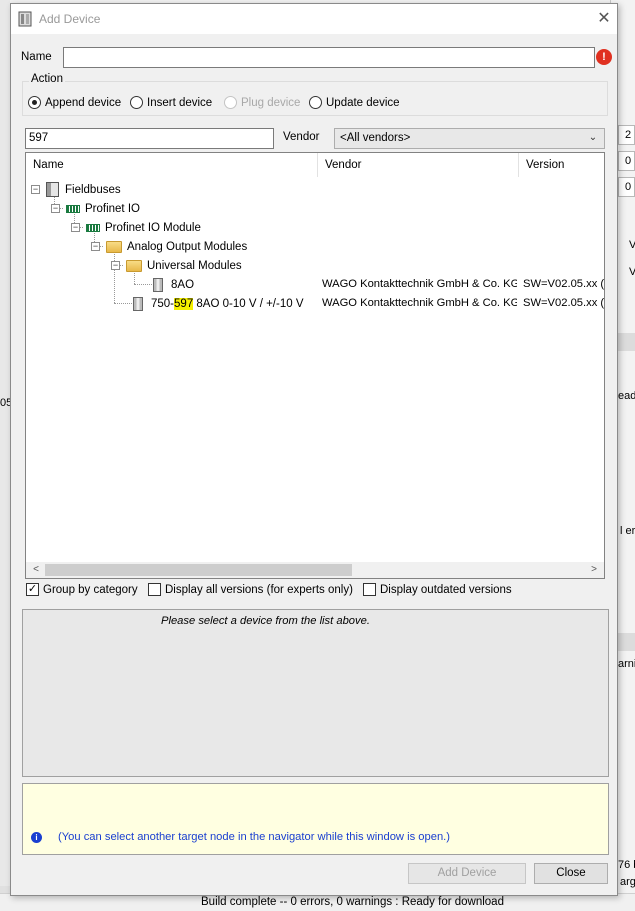 This screenshot has width=635, height=911. Describe the element at coordinates (36, 837) in the screenshot. I see `info-icon: i` at that location.